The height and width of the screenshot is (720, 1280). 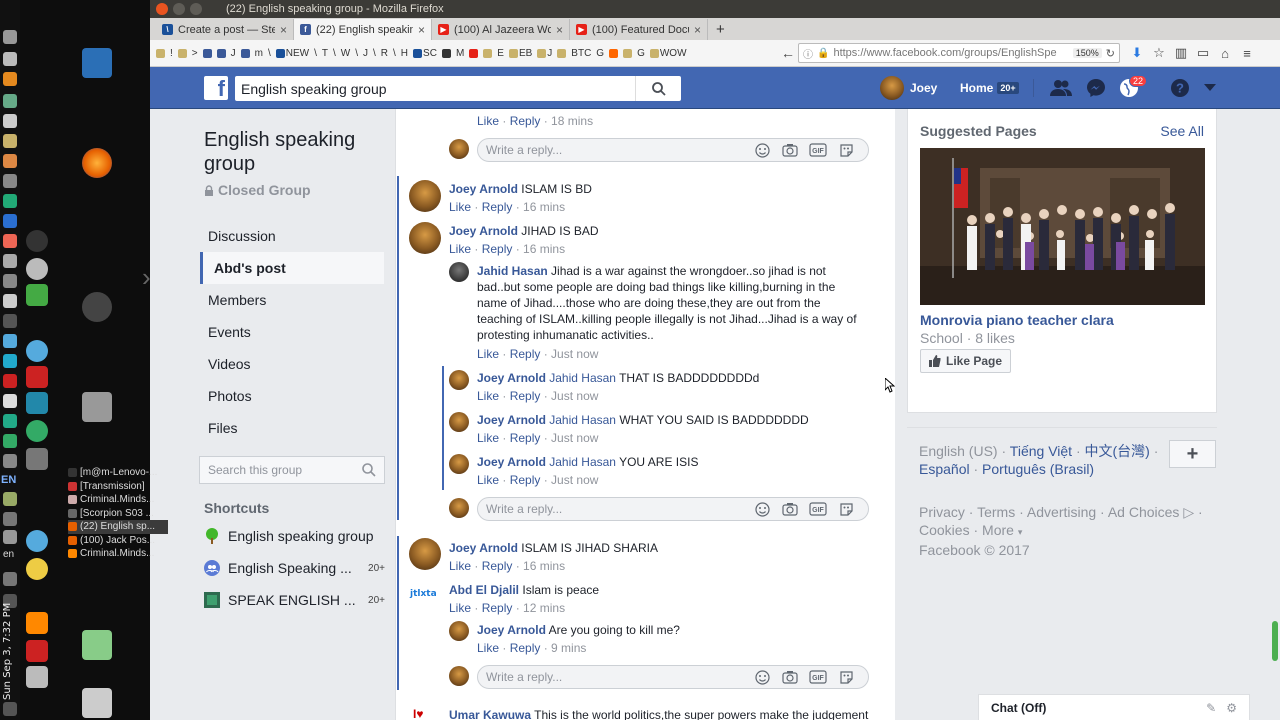 I want to click on volume-icon, so click(x=10, y=579).